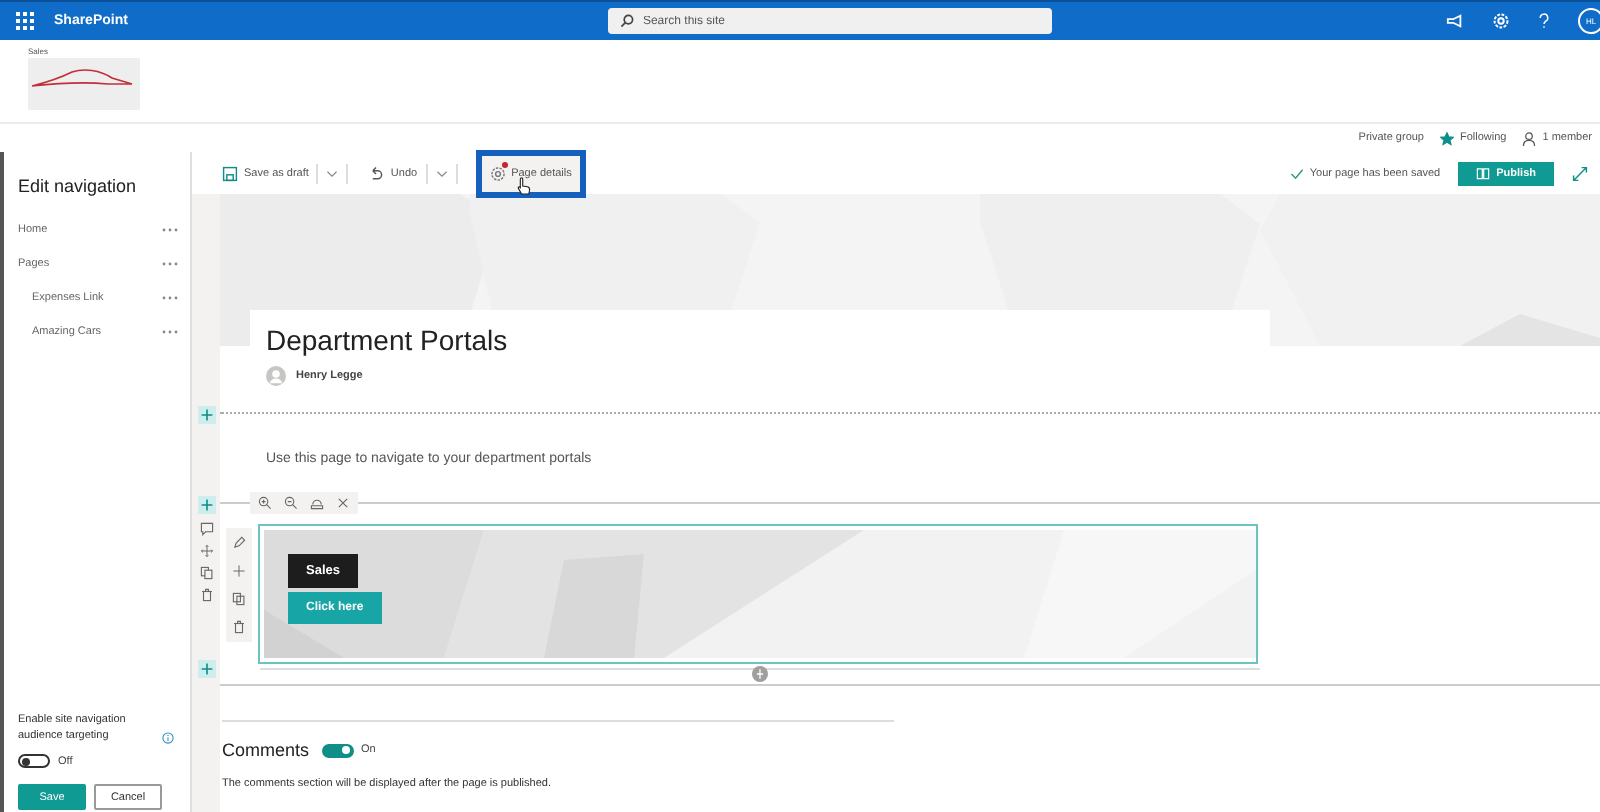 This screenshot has height=812, width=1600. What do you see at coordinates (84, 84) in the screenshot?
I see `site-logo` at bounding box center [84, 84].